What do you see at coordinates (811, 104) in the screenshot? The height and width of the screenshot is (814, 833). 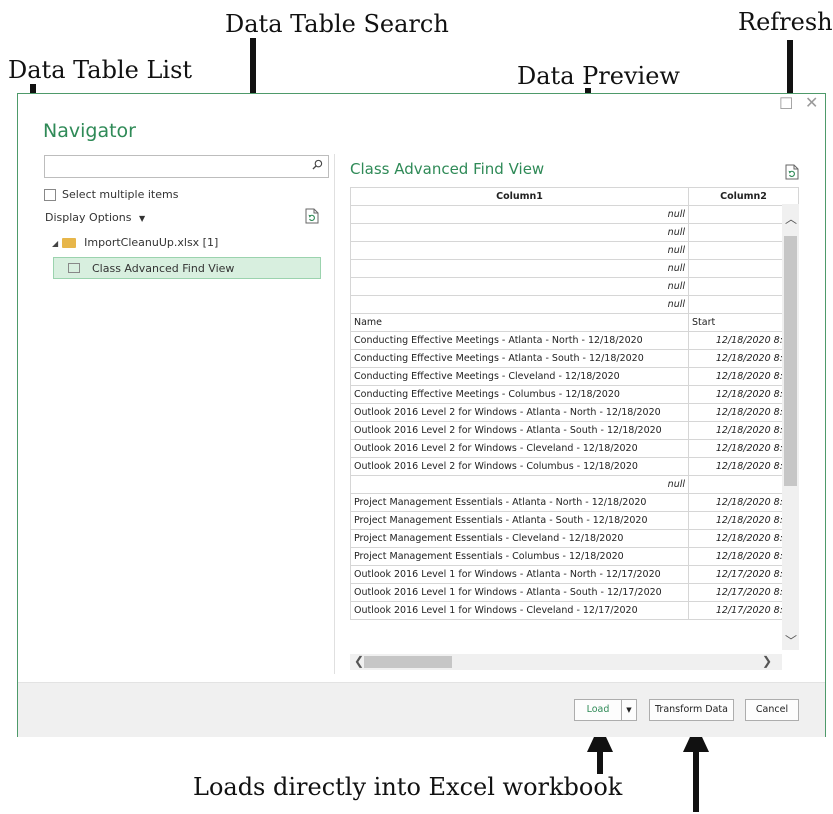 I see `close-icon: ✕` at bounding box center [811, 104].